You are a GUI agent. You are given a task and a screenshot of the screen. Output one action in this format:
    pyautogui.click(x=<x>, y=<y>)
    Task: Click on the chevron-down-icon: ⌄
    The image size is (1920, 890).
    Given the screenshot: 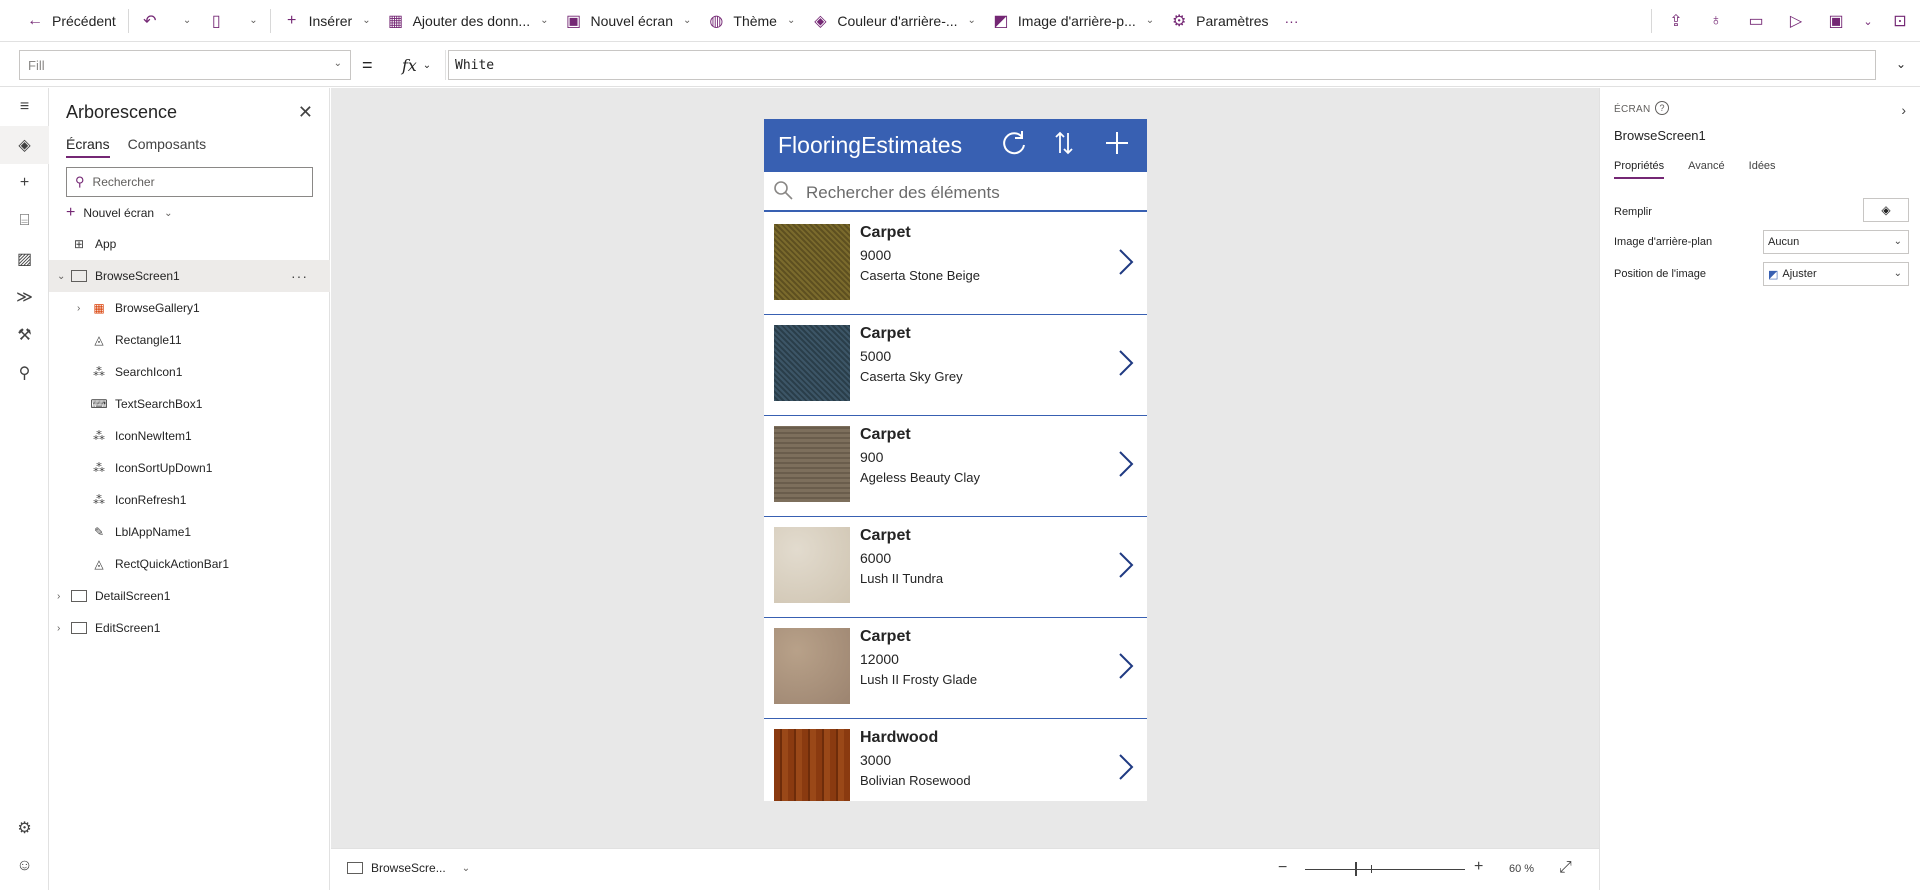 What is the action you would take?
    pyautogui.click(x=61, y=276)
    